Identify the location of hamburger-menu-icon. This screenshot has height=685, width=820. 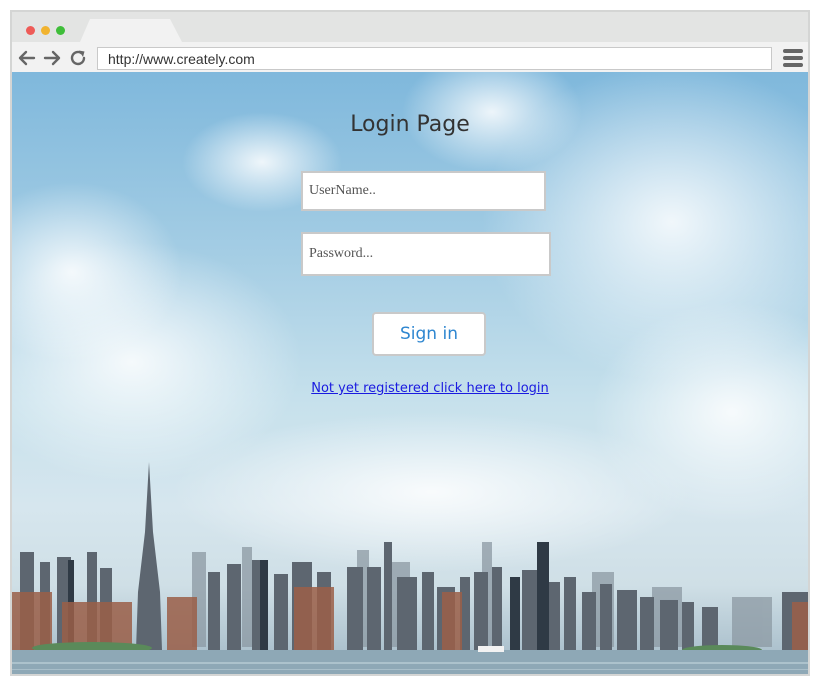
(793, 58).